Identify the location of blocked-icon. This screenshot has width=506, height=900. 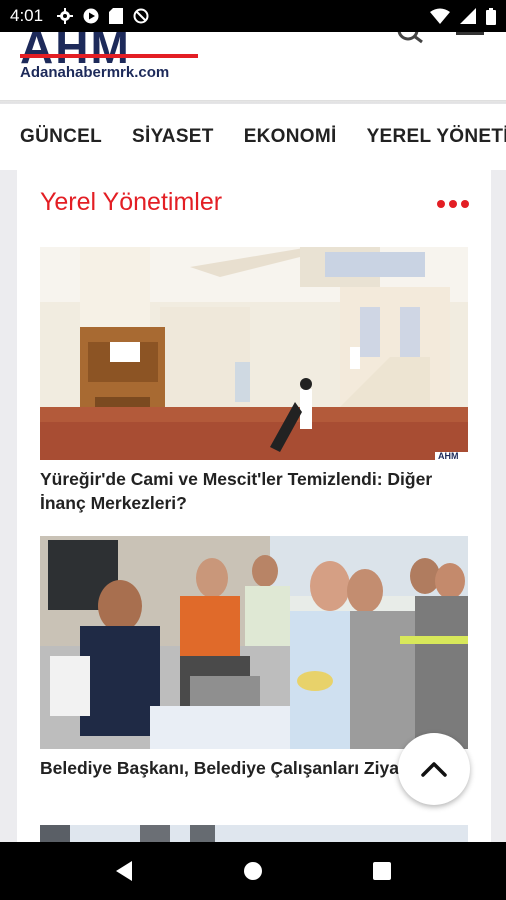
(141, 16).